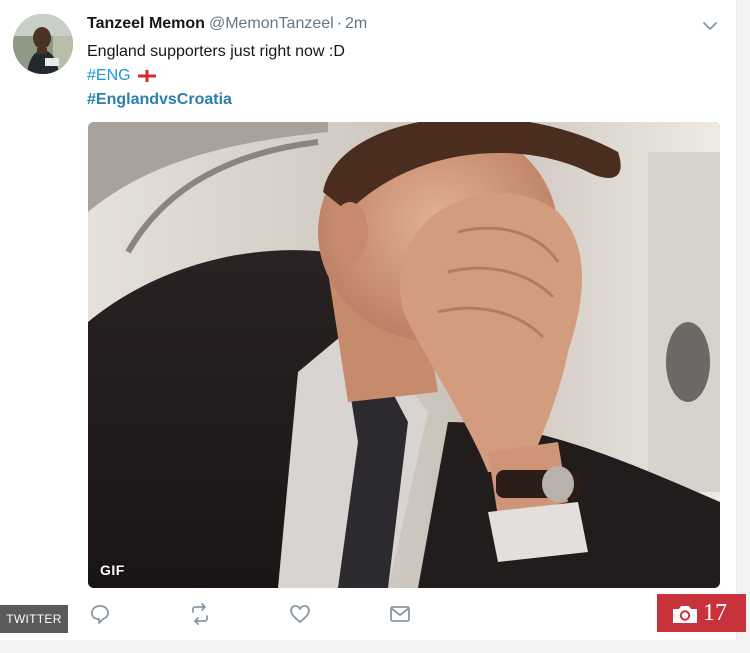 The image size is (750, 653). Describe the element at coordinates (271, 23) in the screenshot. I see `user-handle: @MemonTanzeel` at that location.